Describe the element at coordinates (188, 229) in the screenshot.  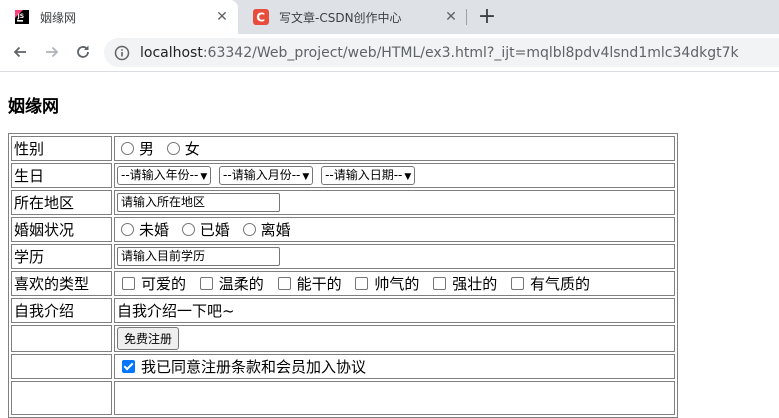
I see `radio-married` at that location.